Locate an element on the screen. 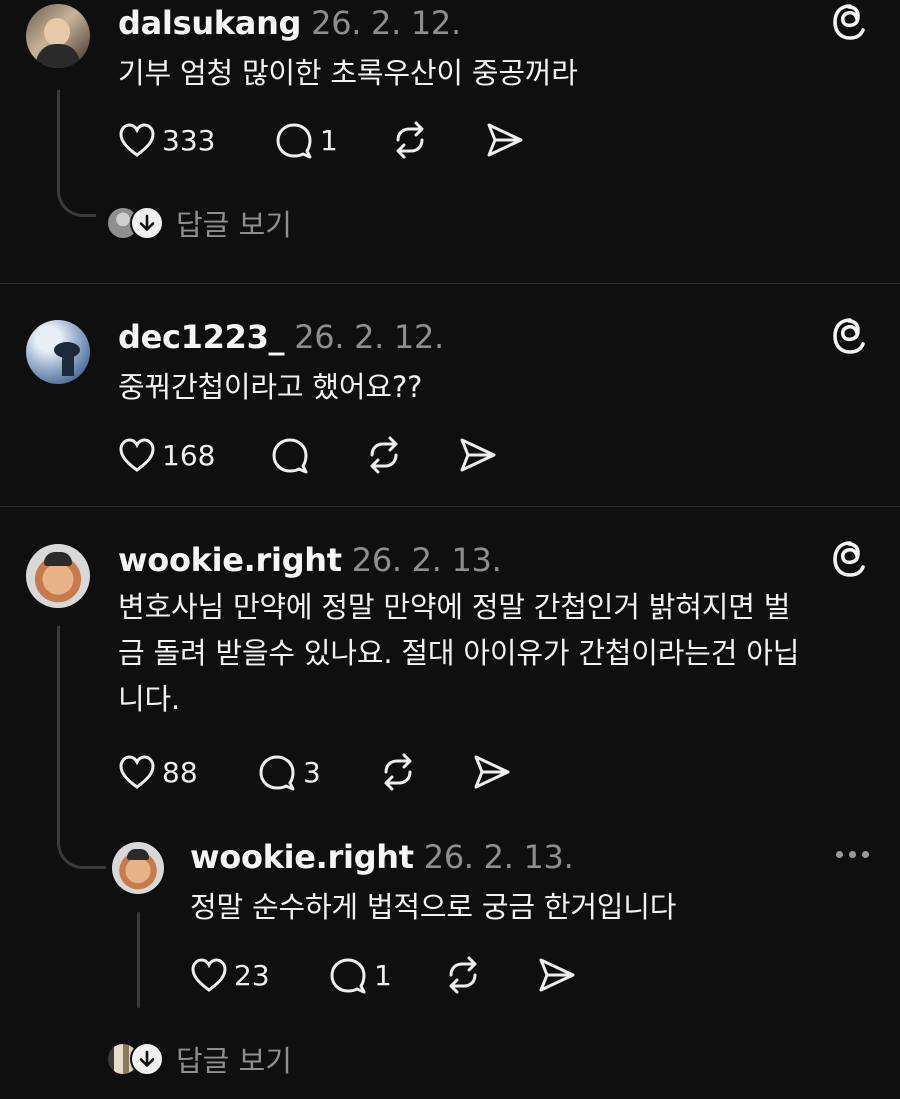 This screenshot has height=1099, width=900. like-count: 168 is located at coordinates (189, 455).